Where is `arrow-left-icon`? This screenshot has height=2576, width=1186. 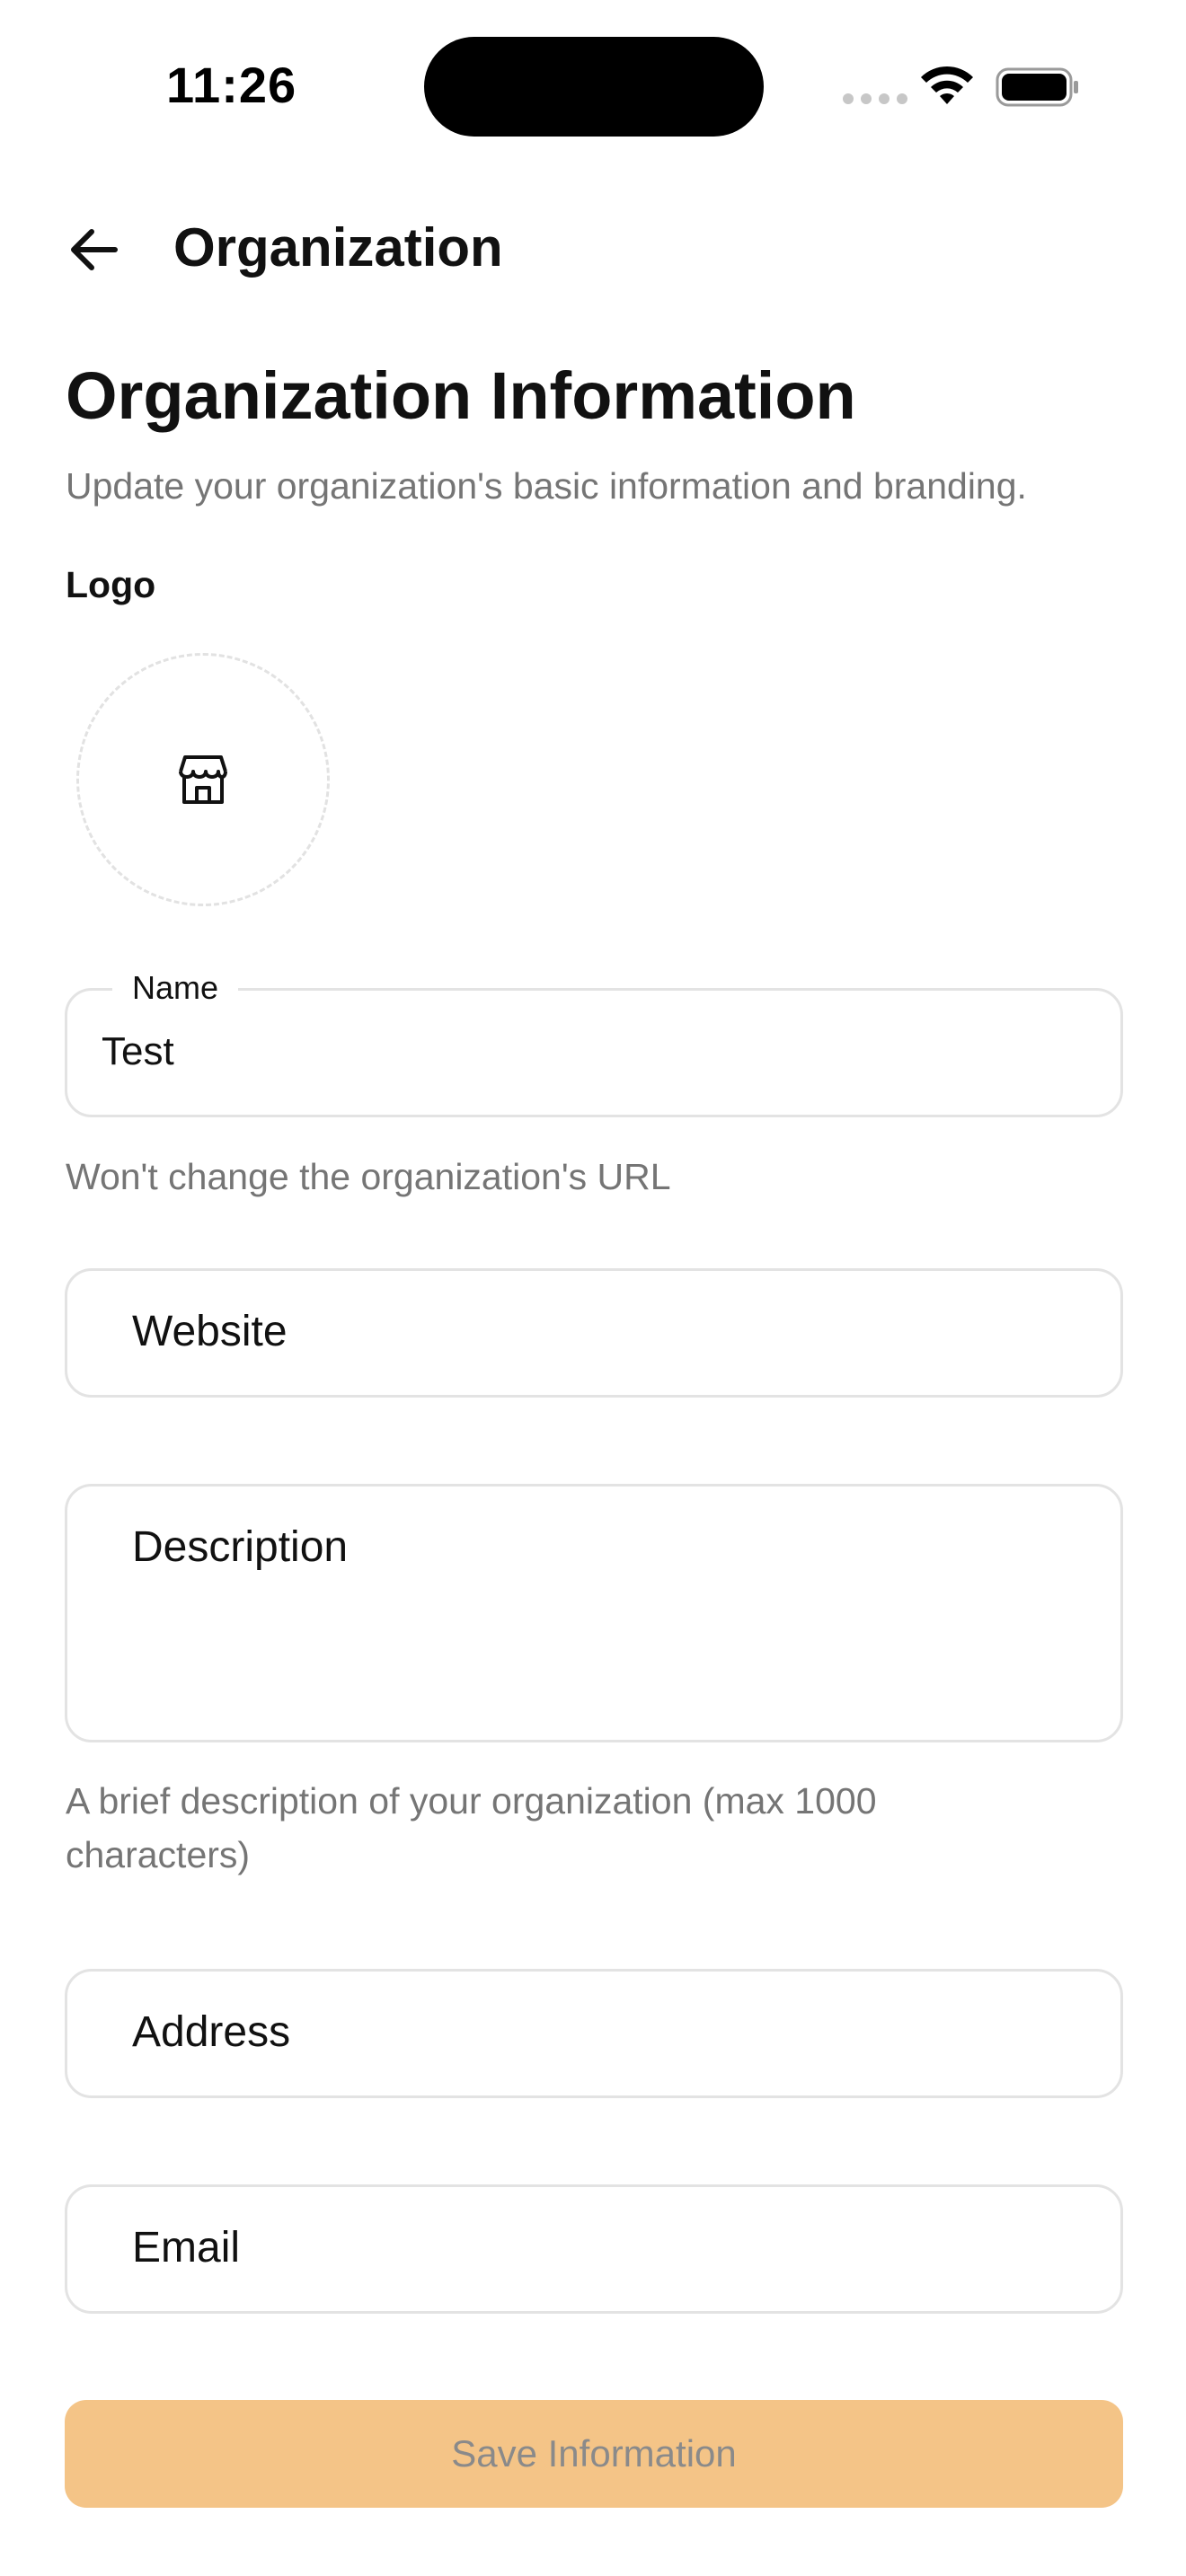
arrow-left-icon is located at coordinates (94, 249).